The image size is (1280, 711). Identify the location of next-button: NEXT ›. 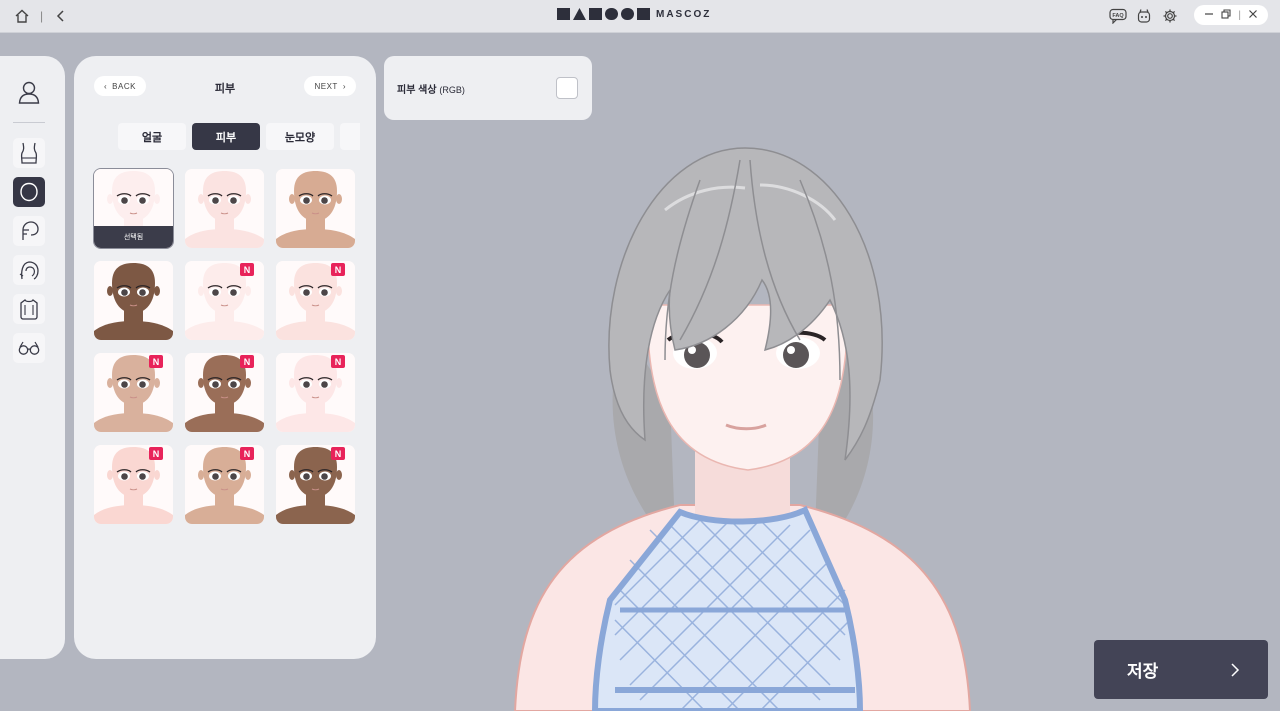
(330, 86).